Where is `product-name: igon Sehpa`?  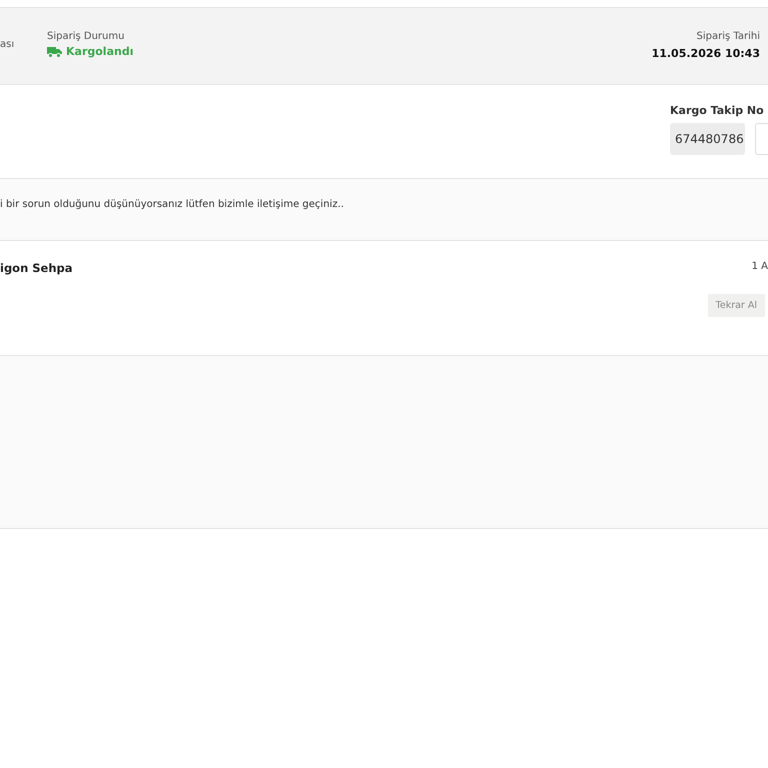 product-name: igon Sehpa is located at coordinates (36, 269).